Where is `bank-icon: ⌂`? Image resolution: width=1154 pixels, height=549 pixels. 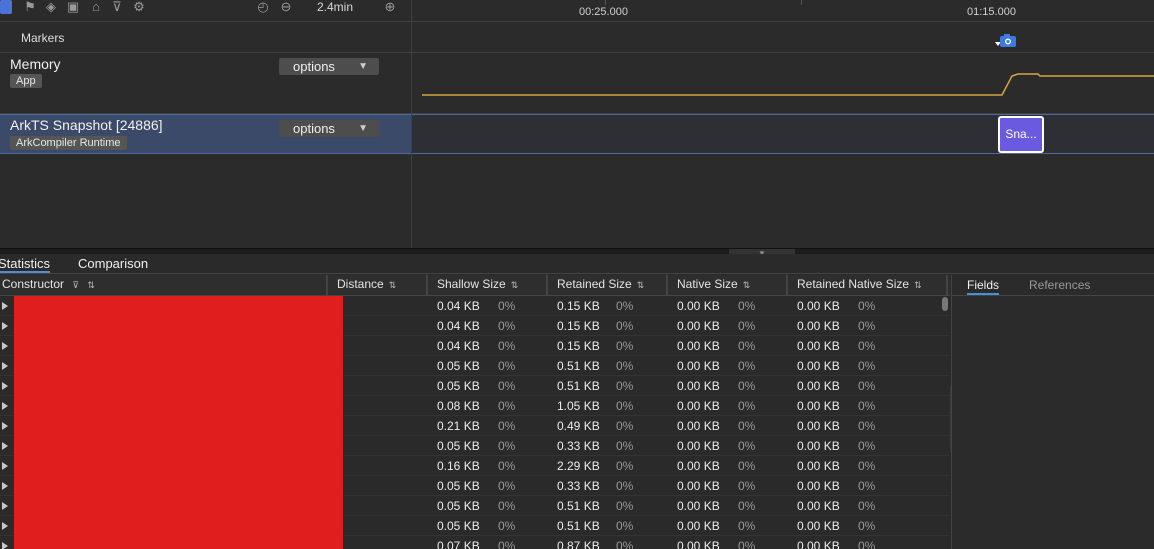 bank-icon: ⌂ is located at coordinates (96, 8).